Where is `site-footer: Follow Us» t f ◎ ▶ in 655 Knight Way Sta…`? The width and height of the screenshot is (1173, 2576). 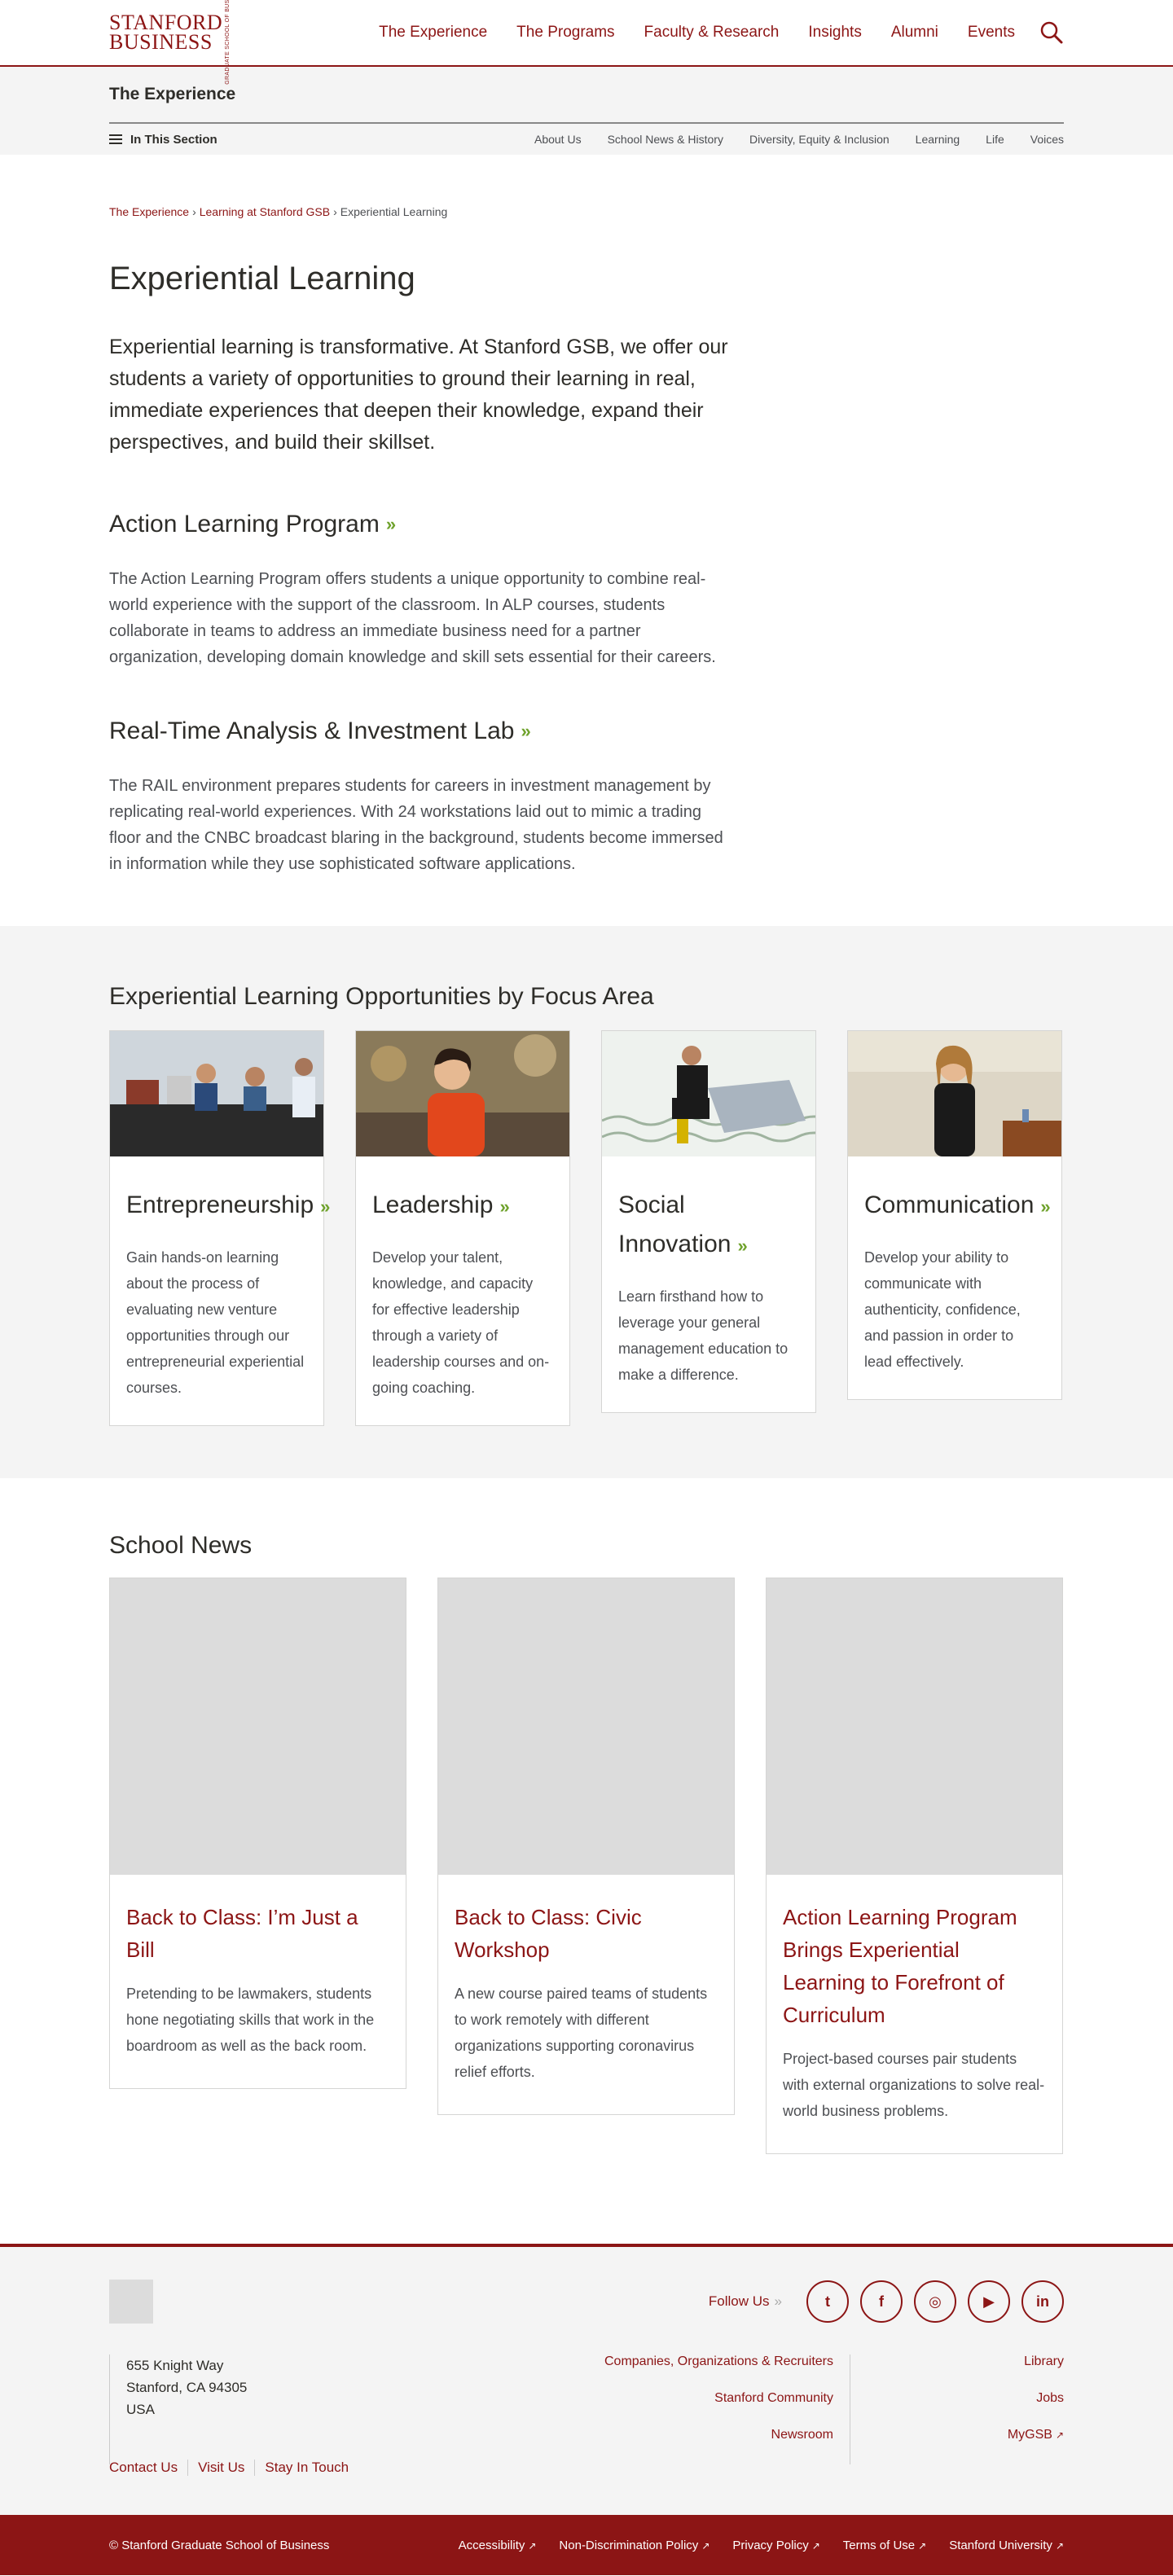 site-footer: Follow Us» t f ◎ ▶ in 655 Knight Way Sta… is located at coordinates (586, 2379).